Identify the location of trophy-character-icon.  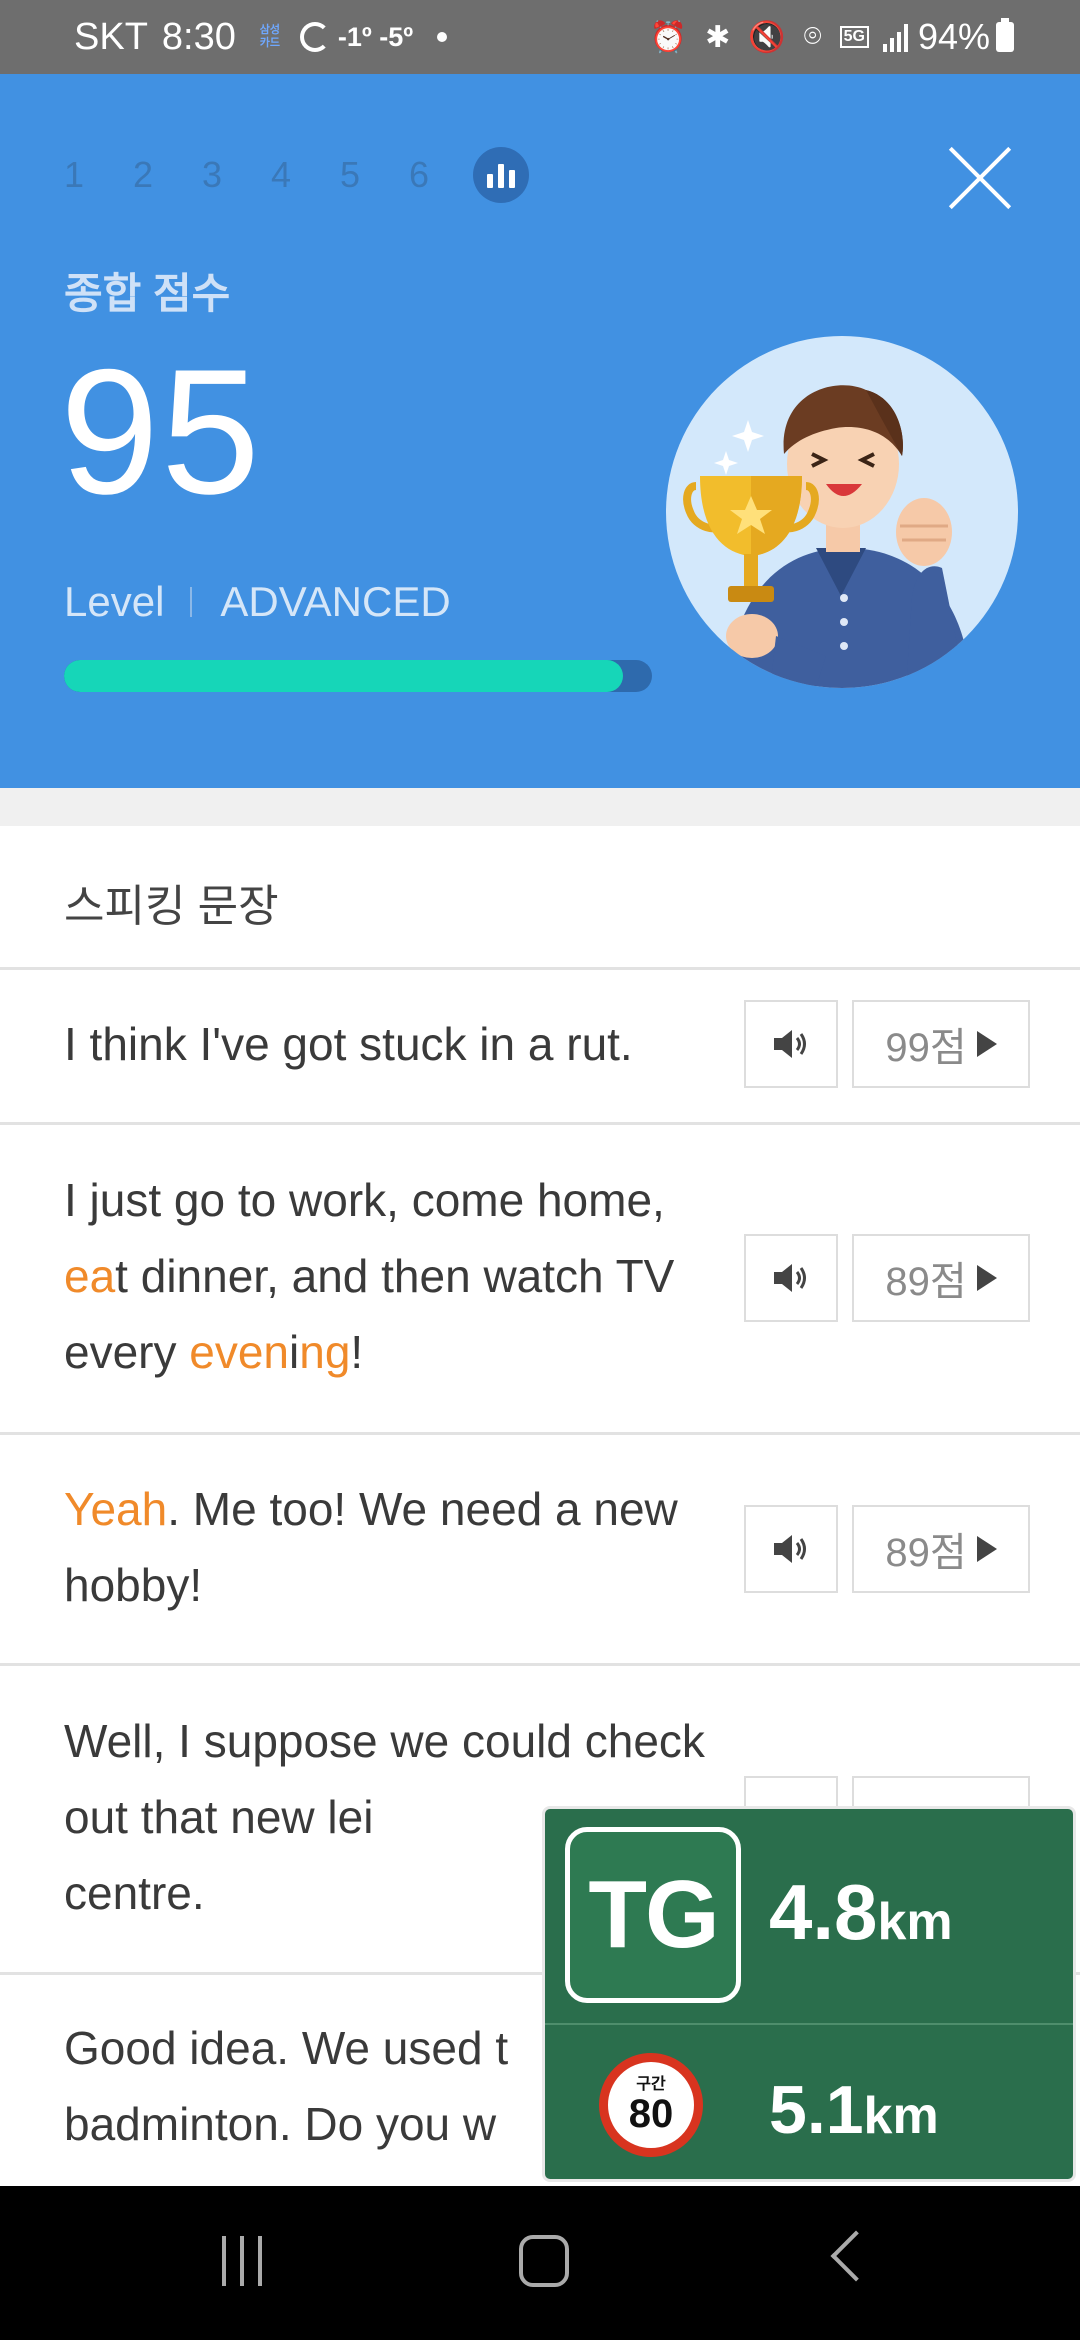
(827, 536).